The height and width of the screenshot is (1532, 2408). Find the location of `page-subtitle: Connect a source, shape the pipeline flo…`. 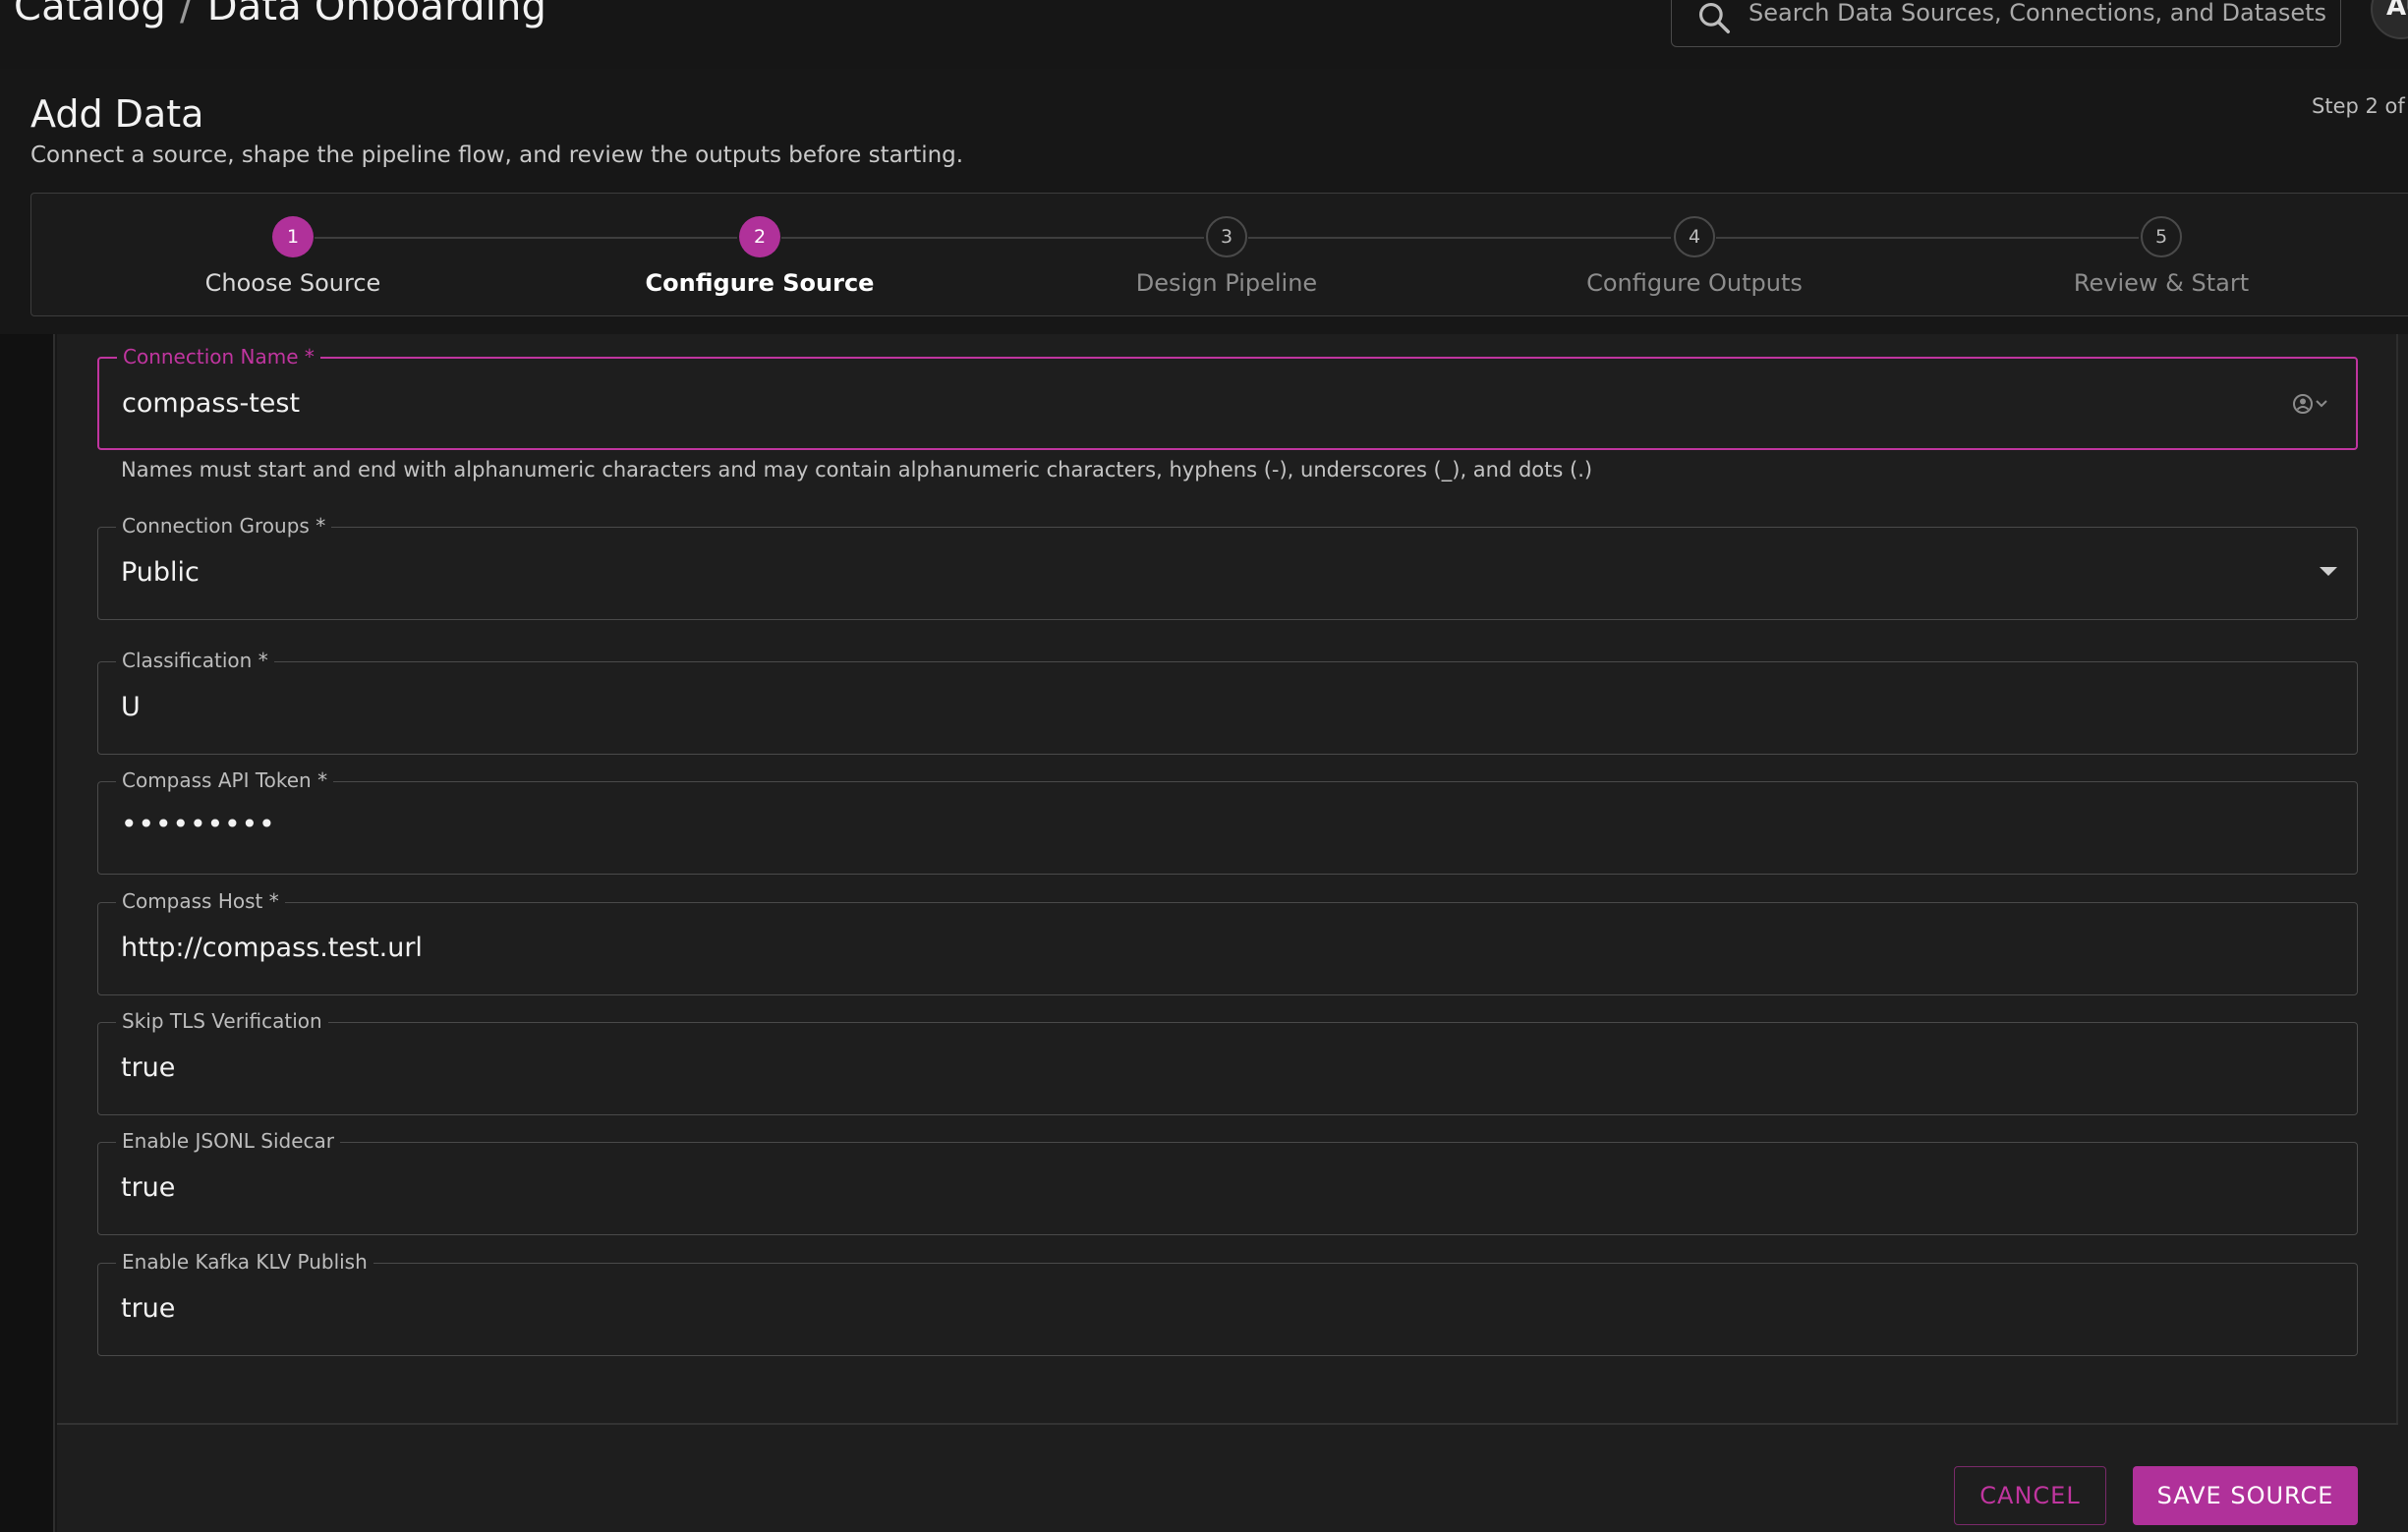

page-subtitle: Connect a source, shape the pipeline flo… is located at coordinates (497, 155).